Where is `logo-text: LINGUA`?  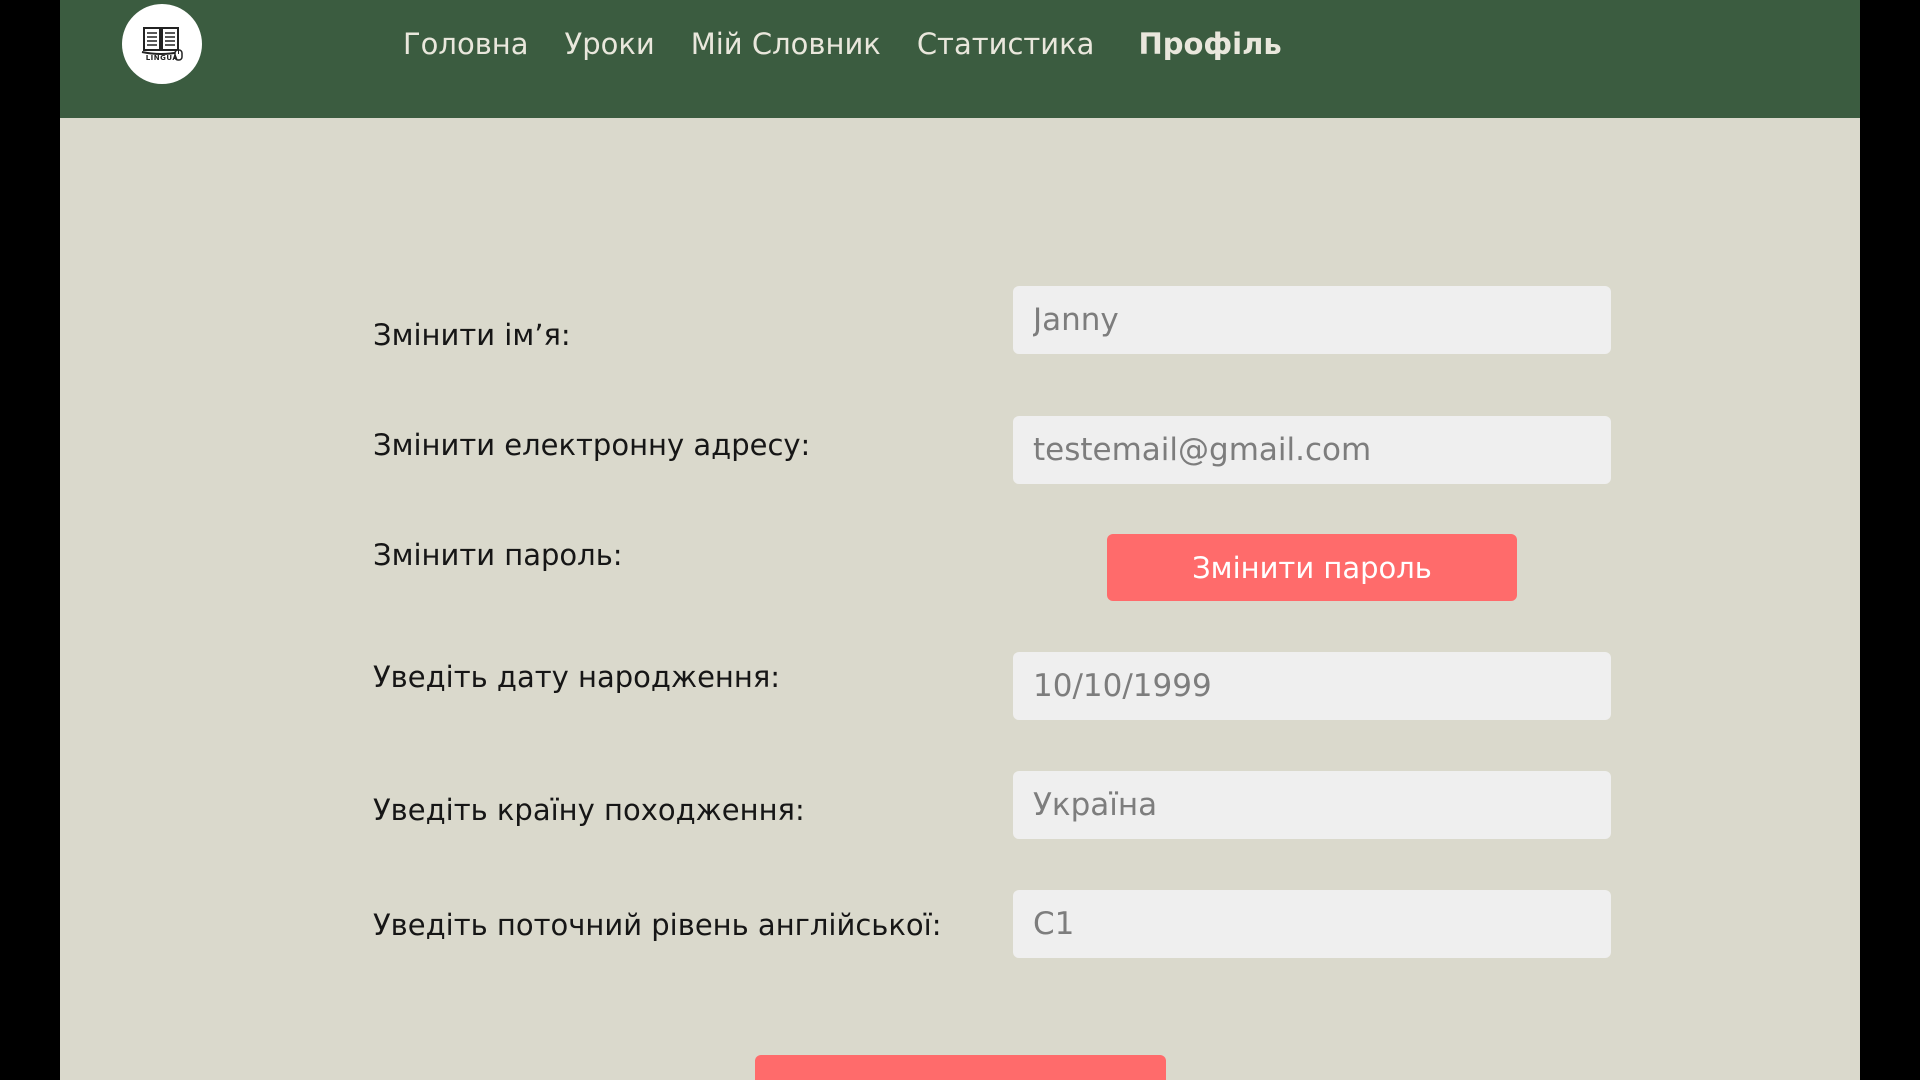
logo-text: LINGUA is located at coordinates (162, 58).